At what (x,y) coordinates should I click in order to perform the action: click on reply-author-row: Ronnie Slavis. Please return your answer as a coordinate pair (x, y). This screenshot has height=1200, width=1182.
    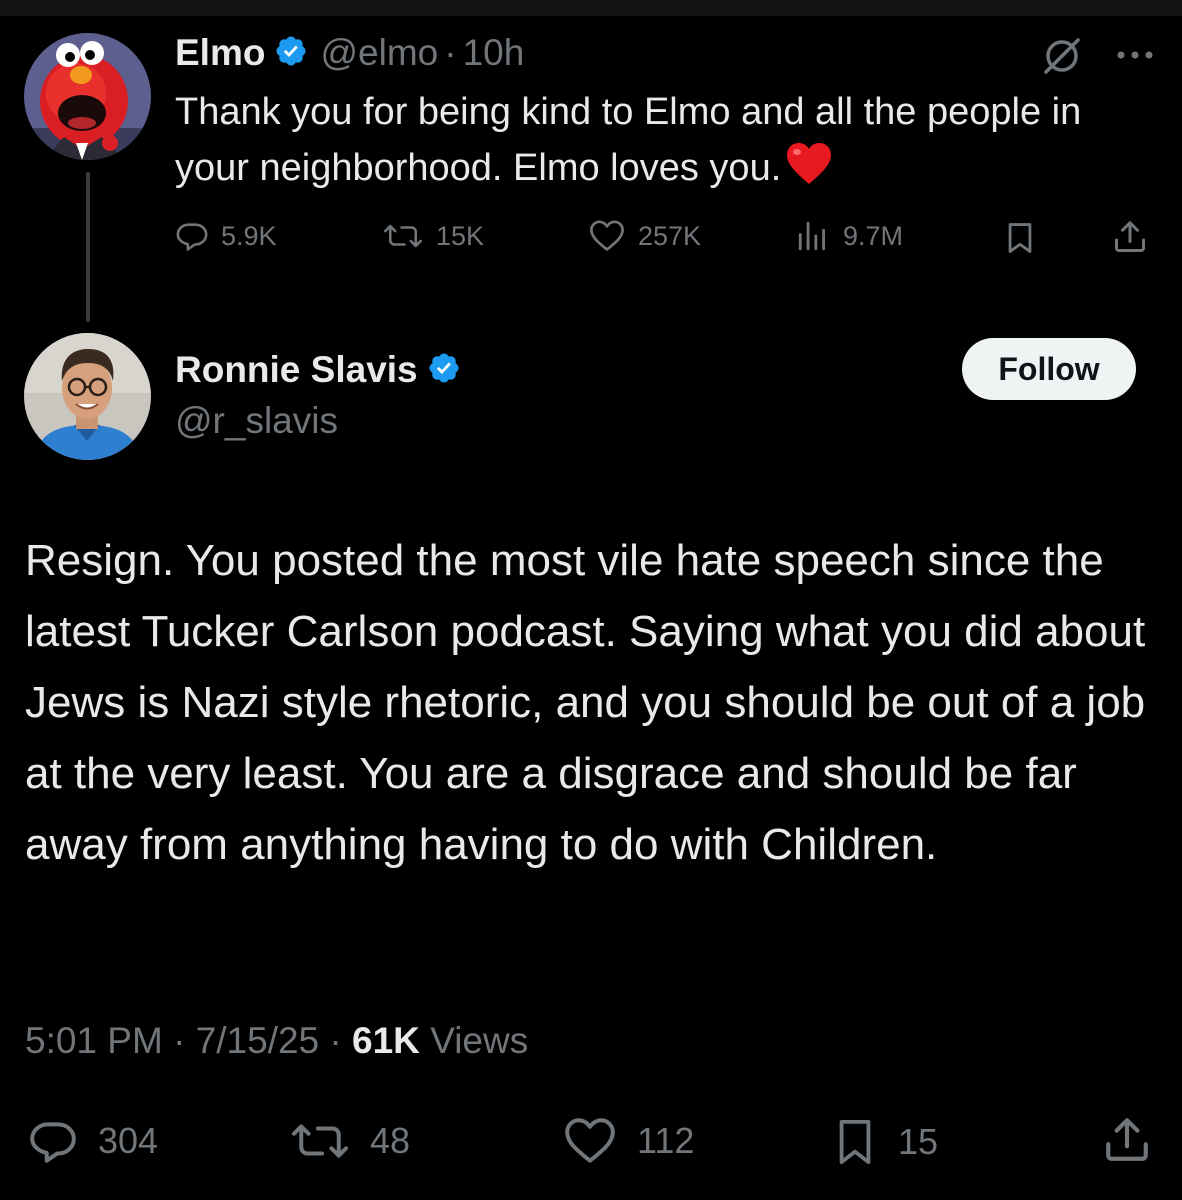
    Looking at the image, I should click on (318, 370).